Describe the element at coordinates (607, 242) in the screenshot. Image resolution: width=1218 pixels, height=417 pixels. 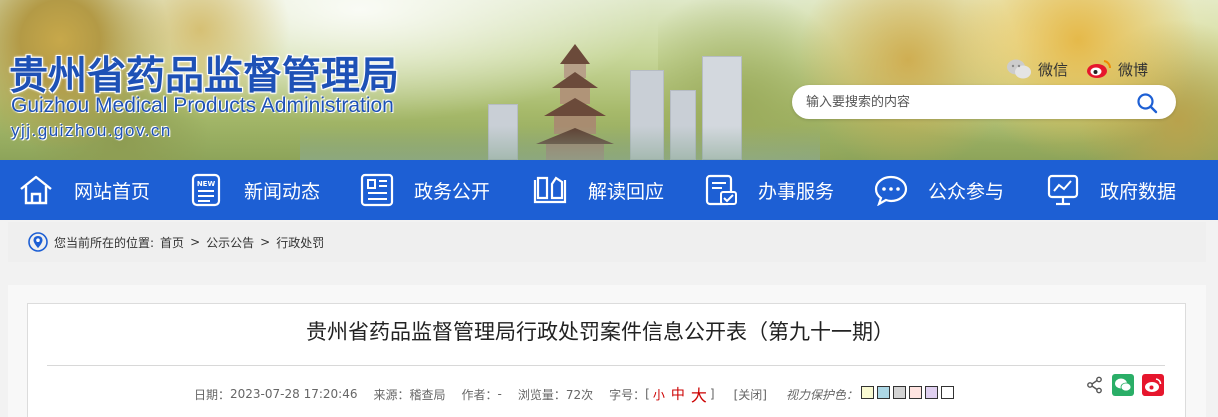
I see `breadcrumb-bar: 您当前所在的位置: 首页 > 公示公告 > 行政处罚` at that location.